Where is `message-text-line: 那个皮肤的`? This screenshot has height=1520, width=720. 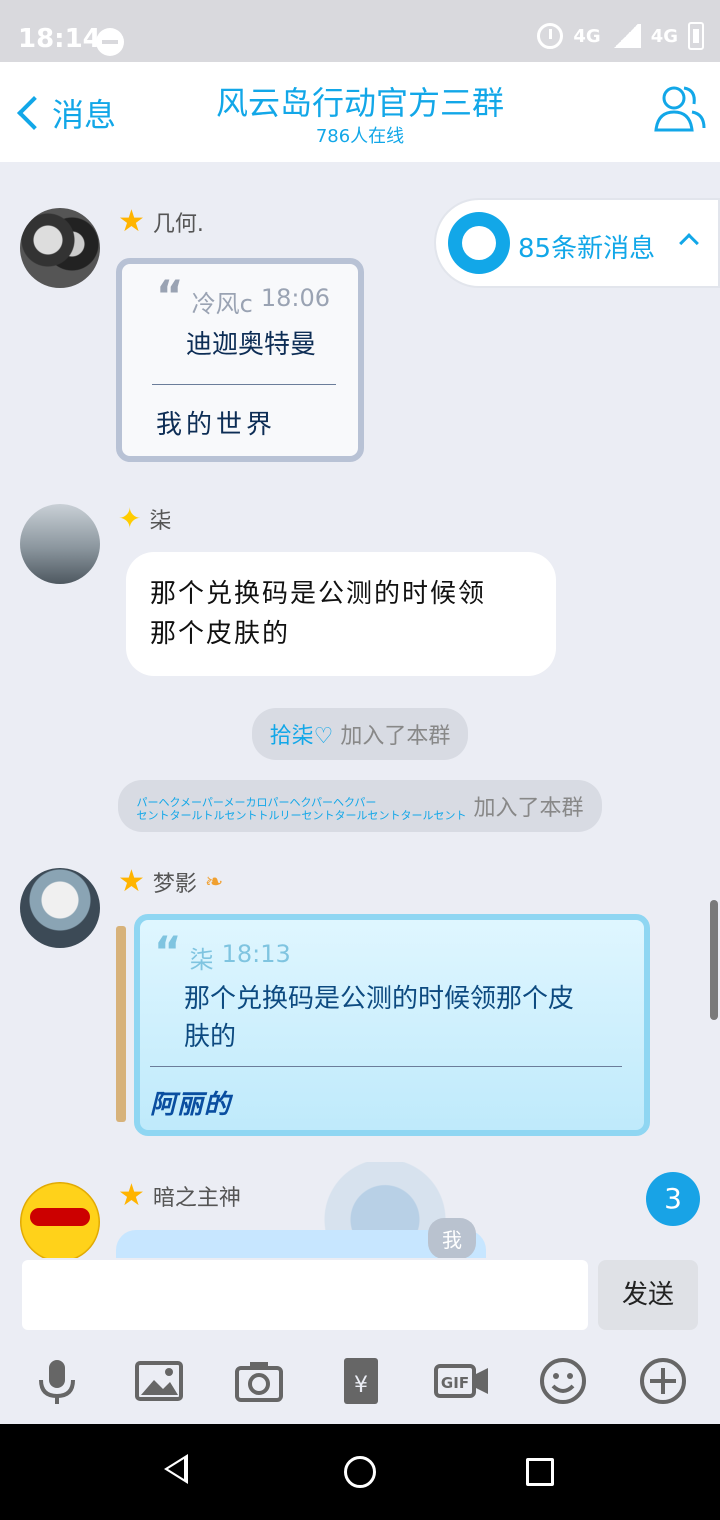 message-text-line: 那个皮肤的 is located at coordinates (220, 634).